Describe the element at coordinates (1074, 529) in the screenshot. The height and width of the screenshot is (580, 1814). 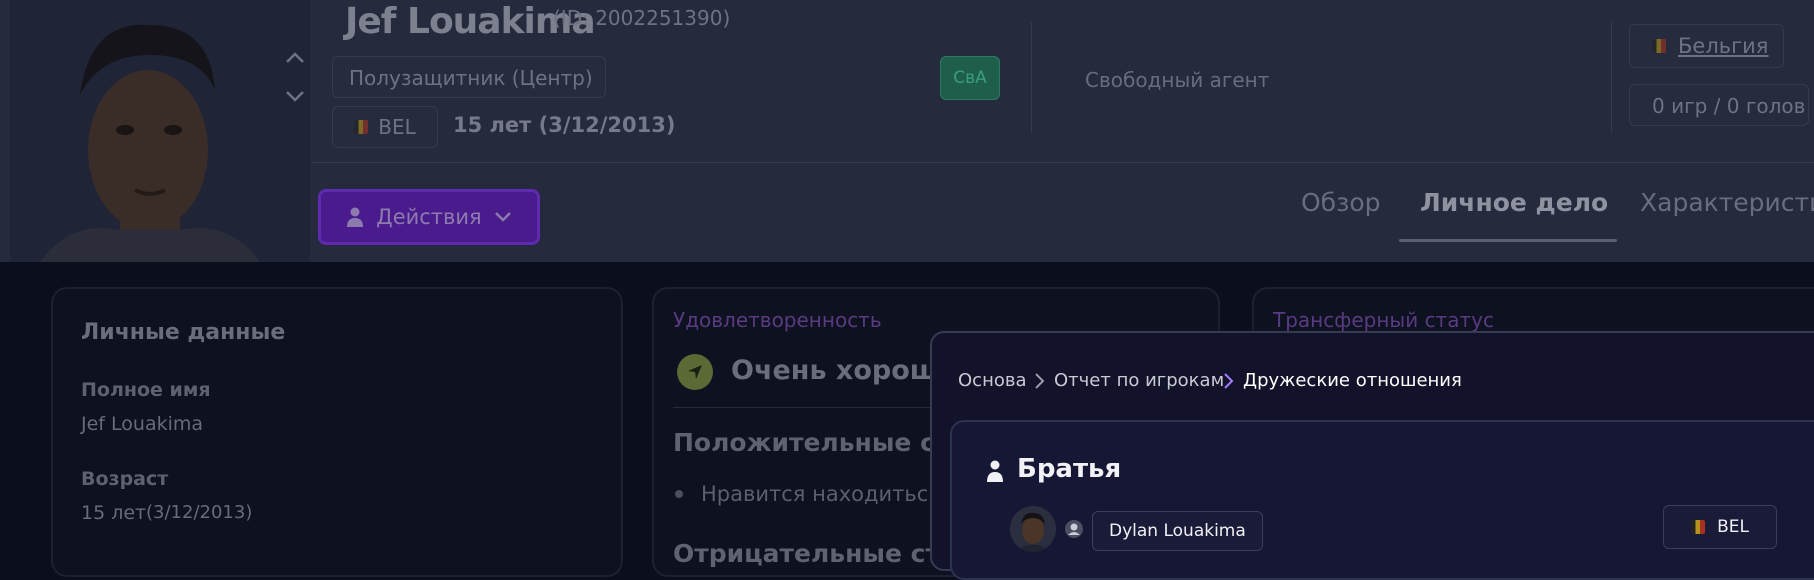
I see `person-circle-icon` at that location.